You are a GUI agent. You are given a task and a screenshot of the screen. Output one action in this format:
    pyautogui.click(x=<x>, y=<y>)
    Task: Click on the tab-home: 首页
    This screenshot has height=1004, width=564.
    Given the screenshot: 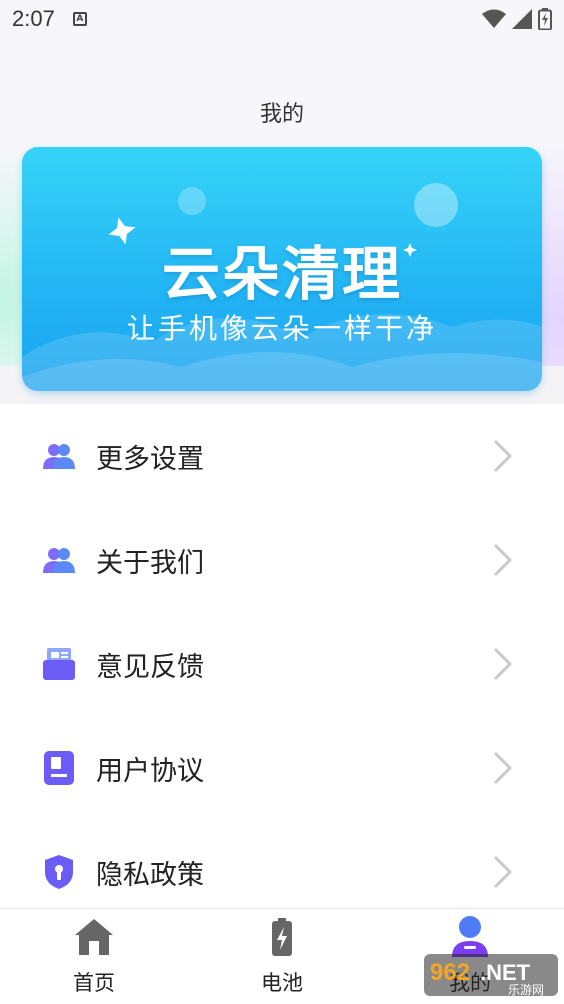 What is the action you would take?
    pyautogui.click(x=94, y=956)
    